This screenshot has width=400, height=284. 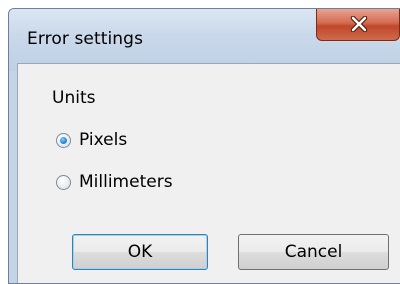 What do you see at coordinates (74, 98) in the screenshot?
I see `units-group-label: Units` at bounding box center [74, 98].